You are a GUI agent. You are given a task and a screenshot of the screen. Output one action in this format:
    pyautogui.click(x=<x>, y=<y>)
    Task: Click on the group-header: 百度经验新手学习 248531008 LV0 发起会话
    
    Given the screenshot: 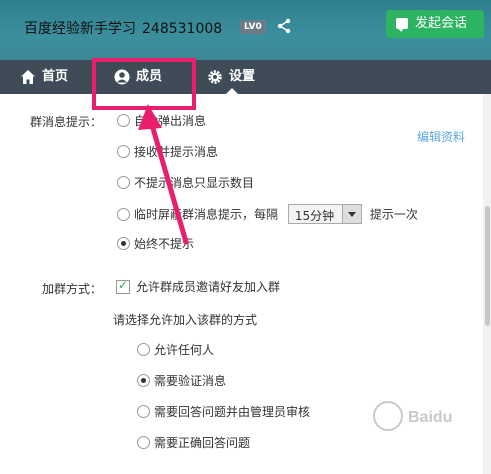 What is the action you would take?
    pyautogui.click(x=245, y=30)
    